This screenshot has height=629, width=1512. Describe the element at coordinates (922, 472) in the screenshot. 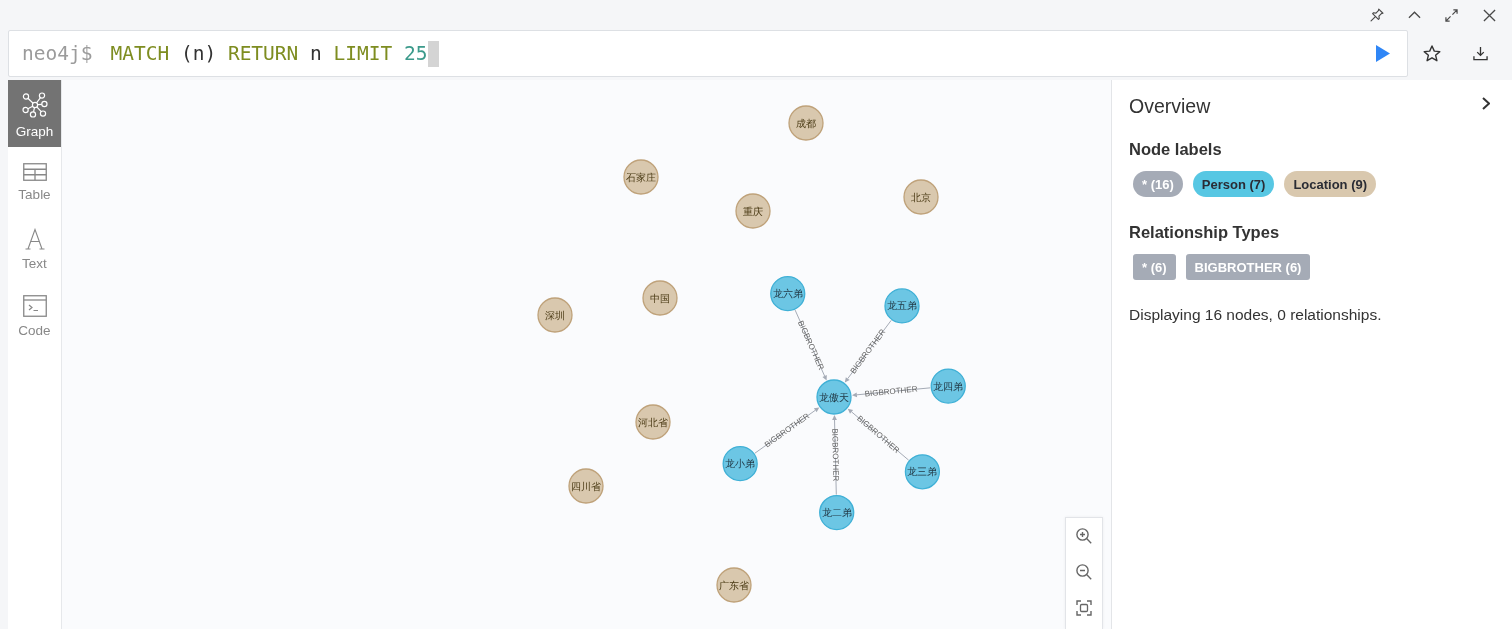

I see `person-node: 龙三弟` at that location.